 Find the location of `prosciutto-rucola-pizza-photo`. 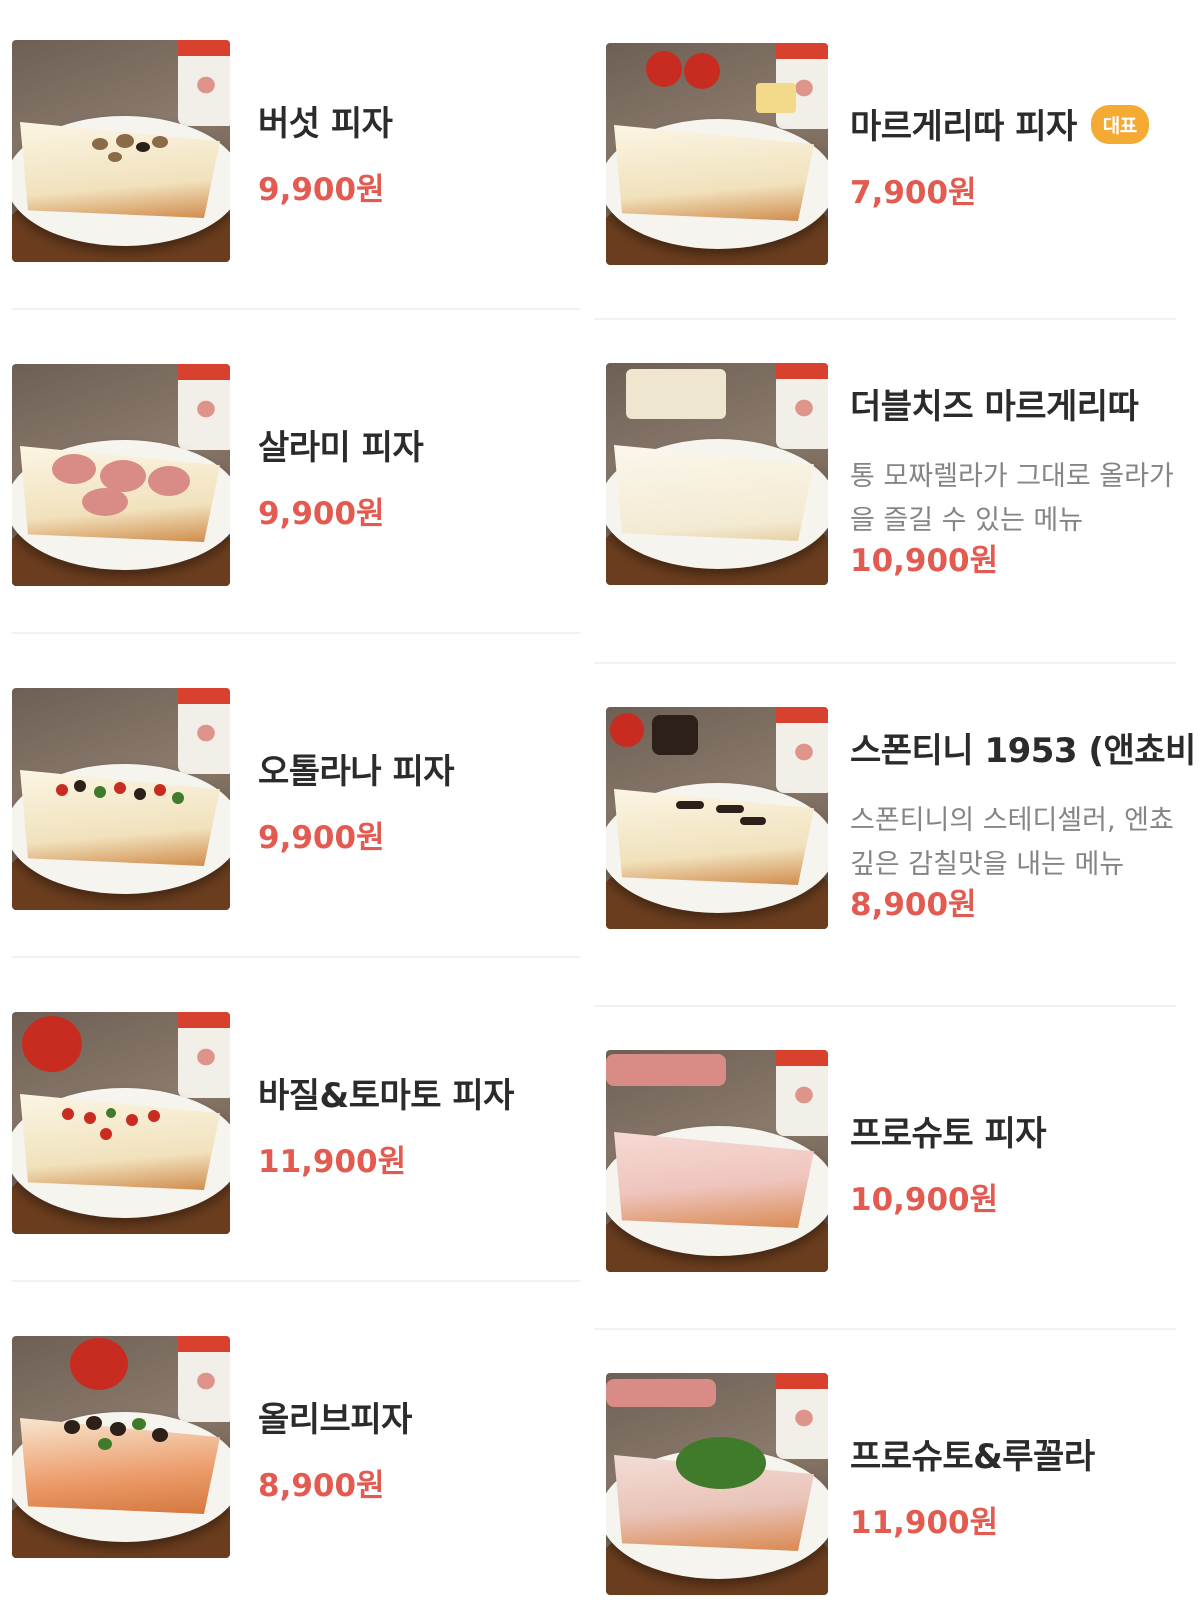

prosciutto-rucola-pizza-photo is located at coordinates (717, 1484).